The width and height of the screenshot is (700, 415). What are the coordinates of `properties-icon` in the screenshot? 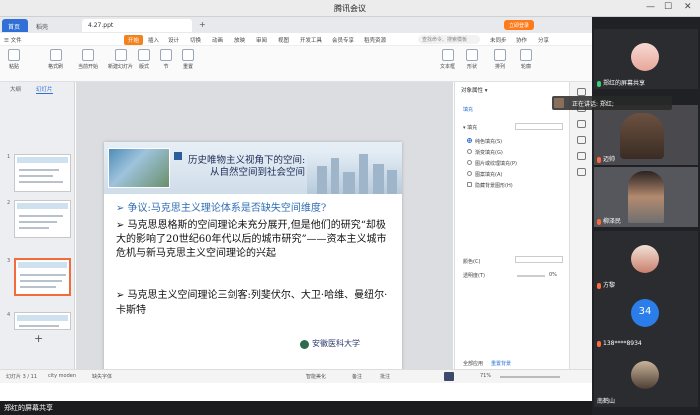 It's located at (581, 92).